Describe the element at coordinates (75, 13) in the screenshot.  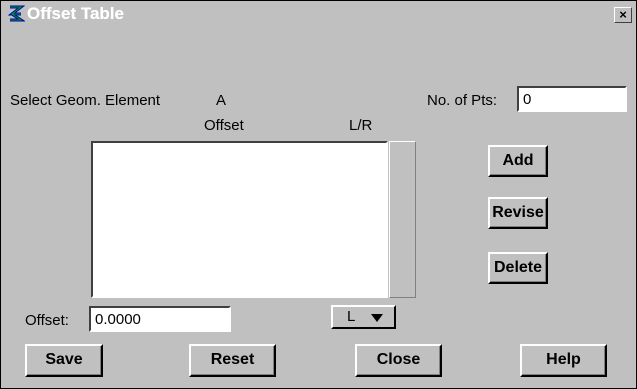
I see `window-title: Offset Table` at that location.